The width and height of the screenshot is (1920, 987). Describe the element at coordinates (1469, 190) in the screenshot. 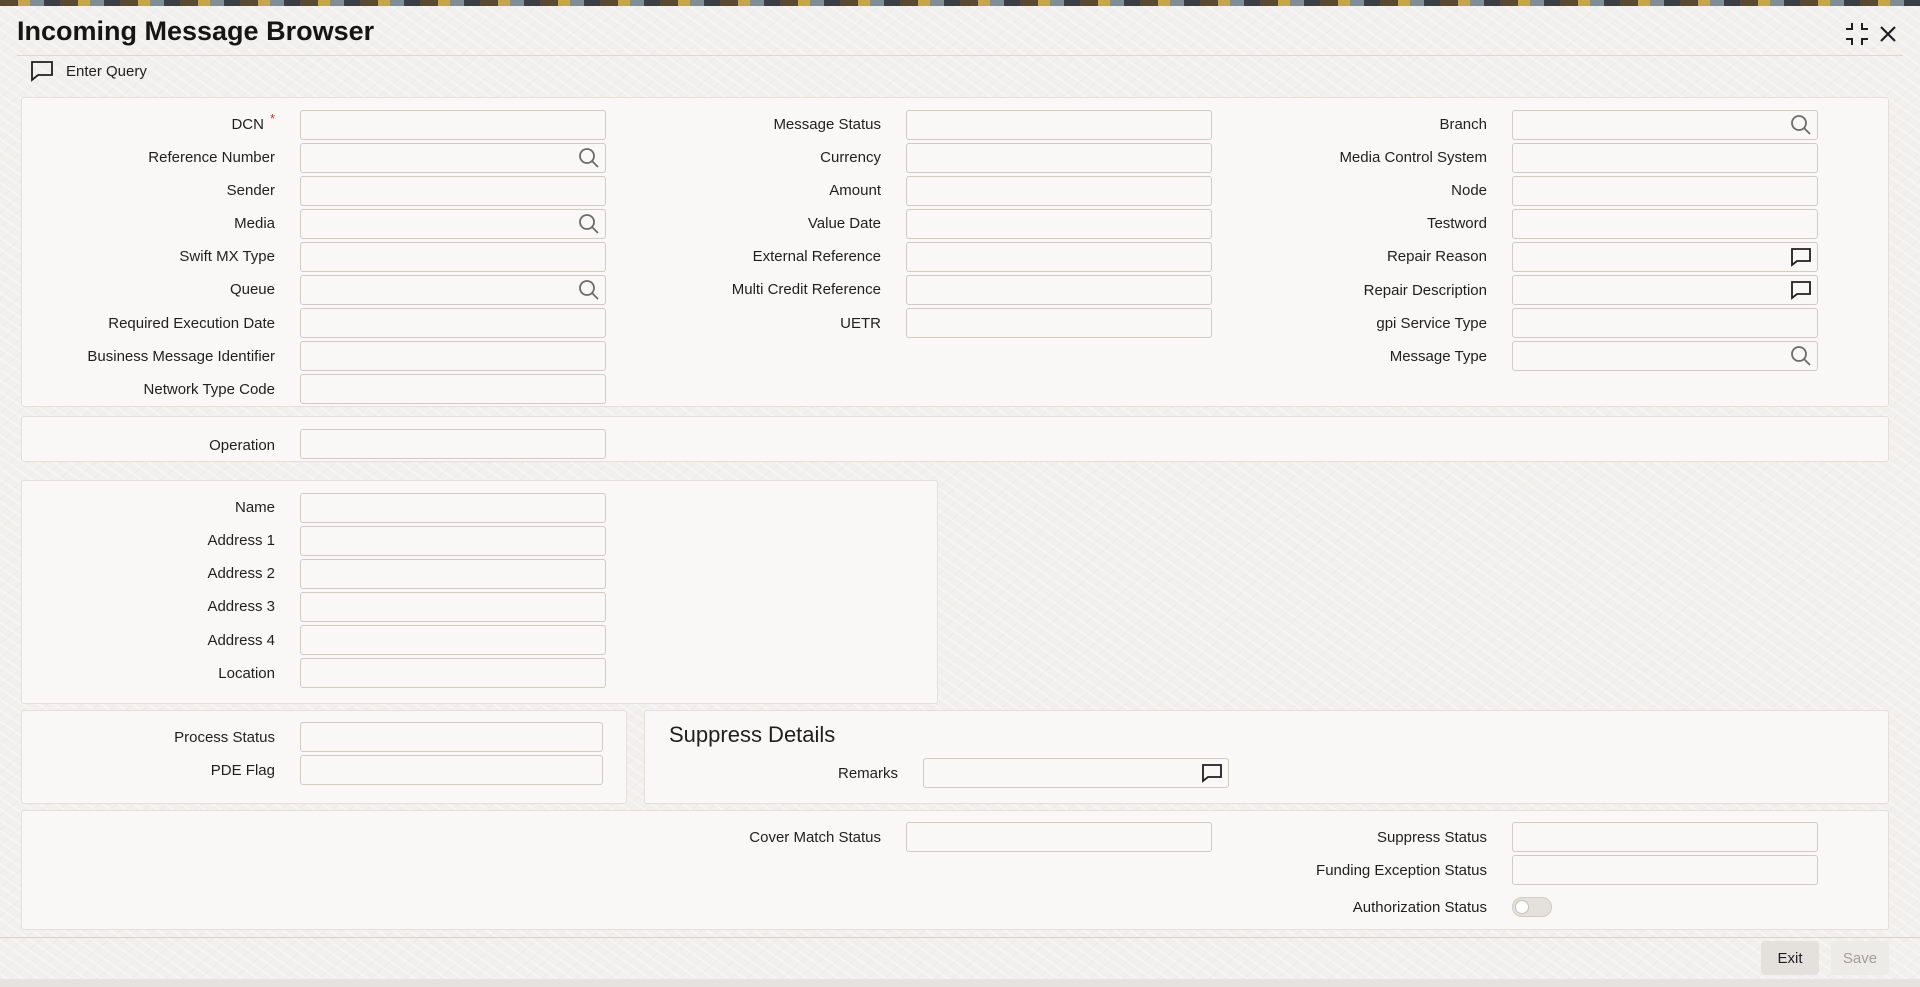

I see `node-label: Node` at that location.